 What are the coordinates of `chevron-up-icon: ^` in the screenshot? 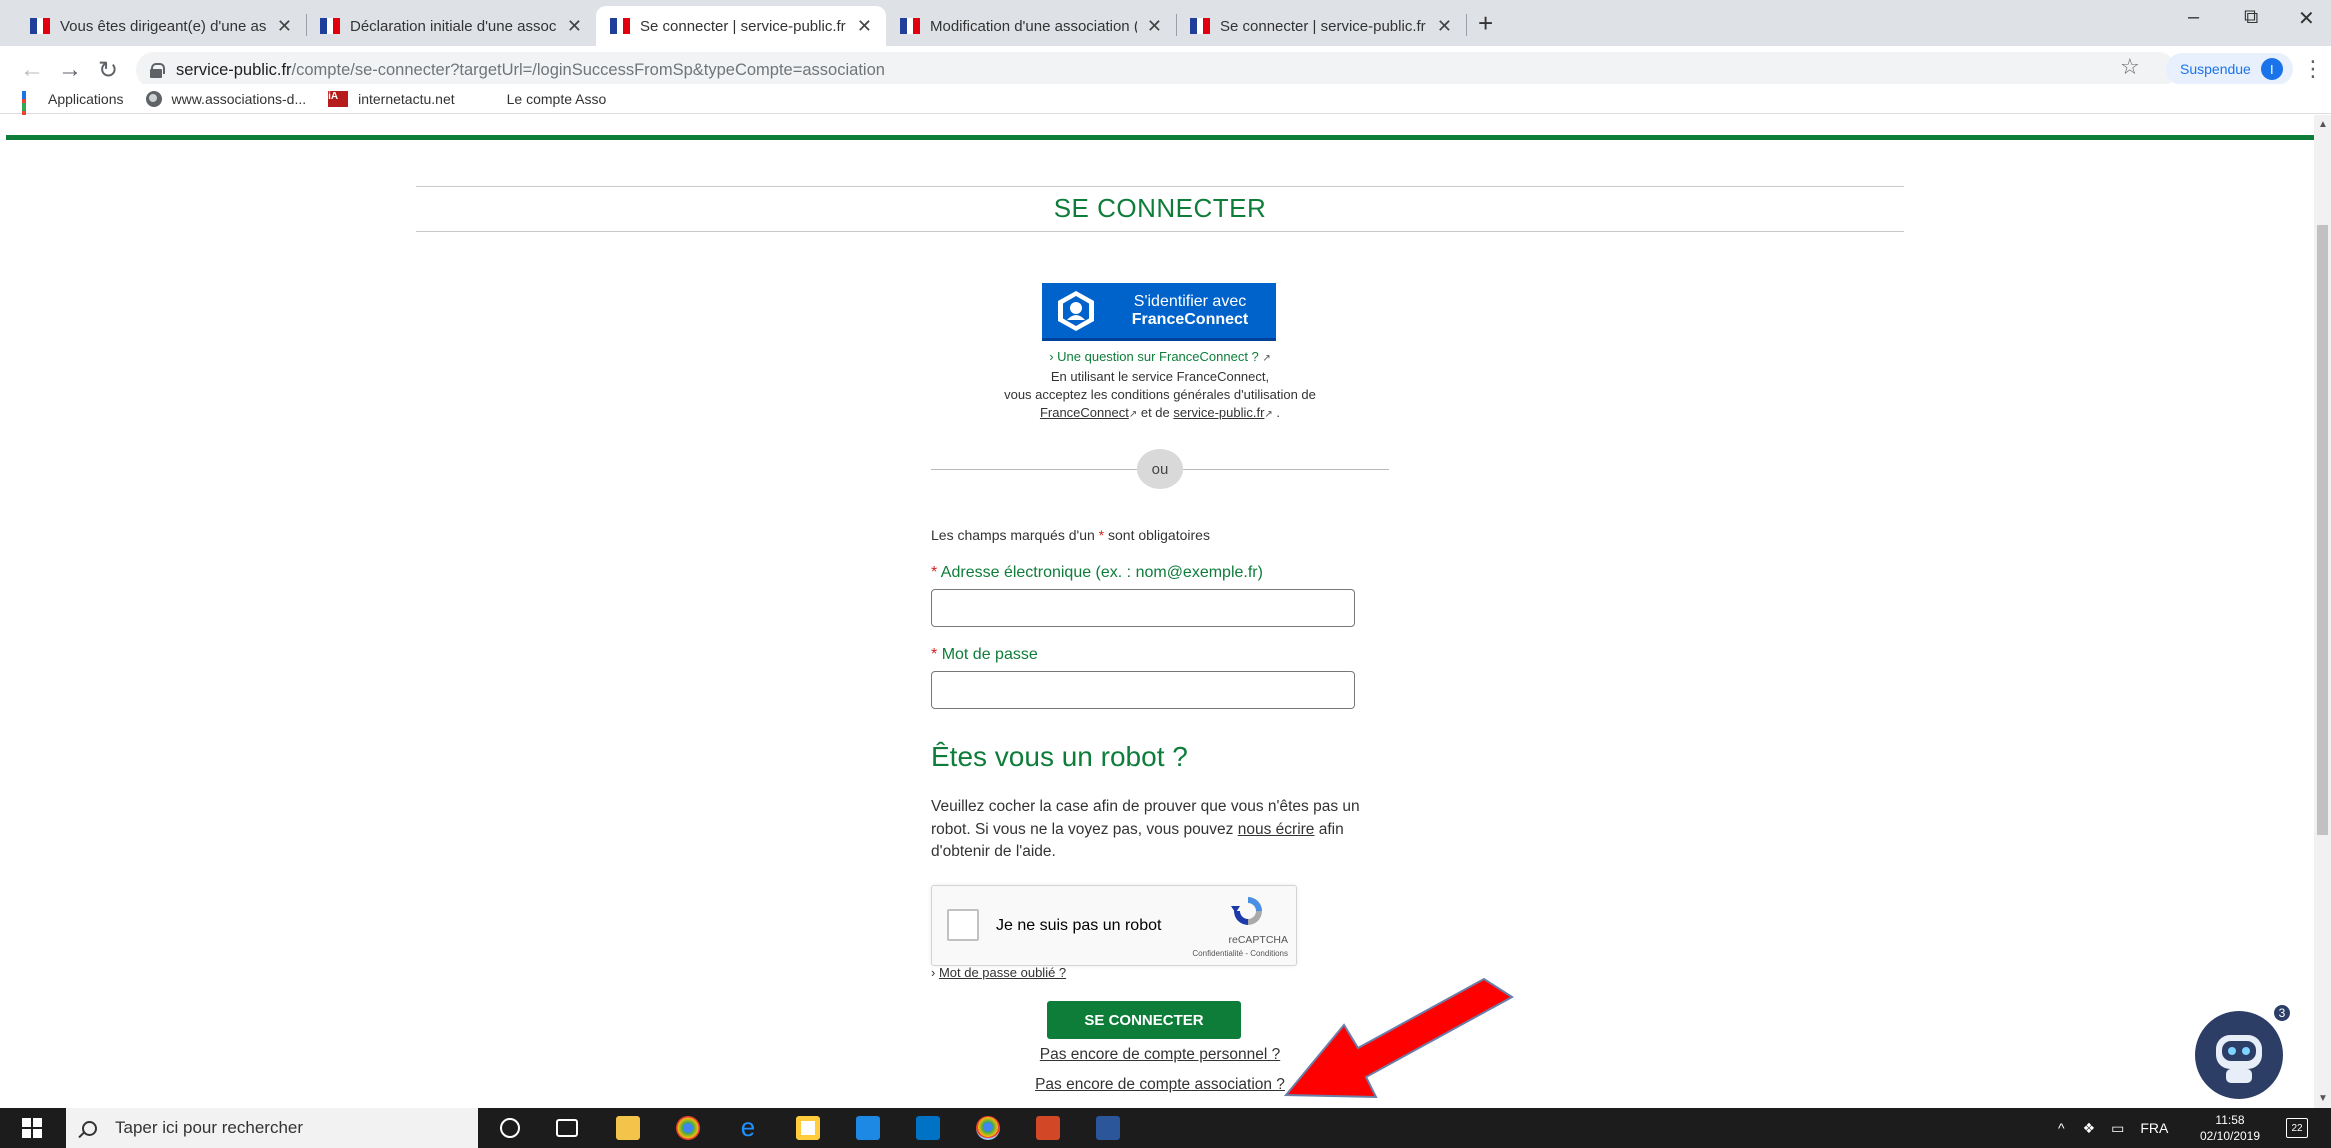 It's located at (2061, 1128).